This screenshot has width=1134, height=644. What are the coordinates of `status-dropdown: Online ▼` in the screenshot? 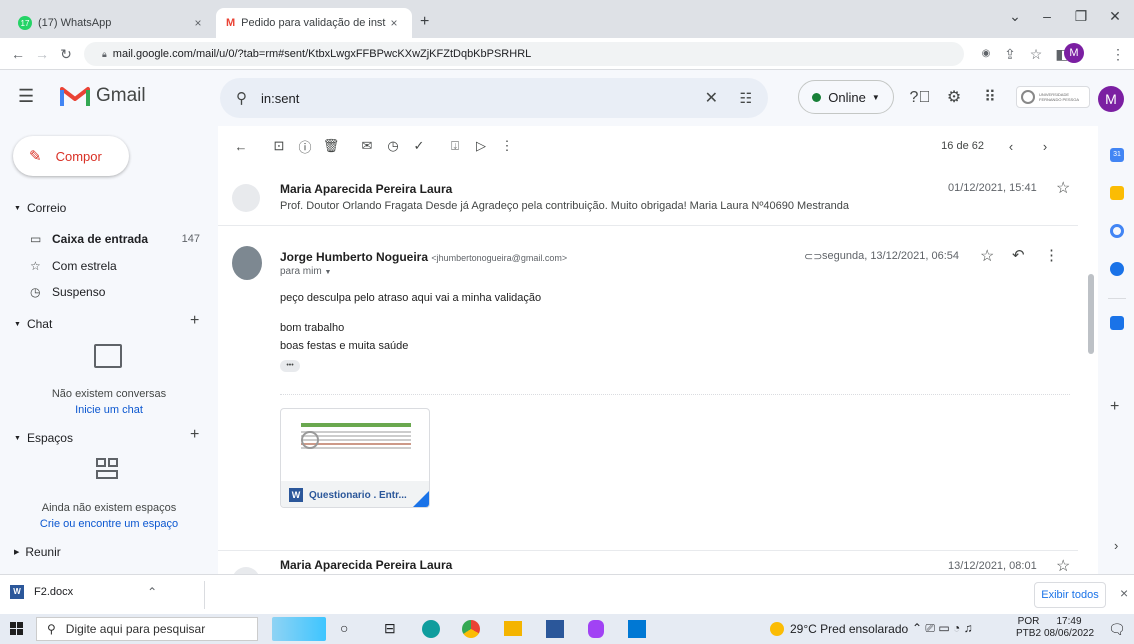 It's located at (846, 97).